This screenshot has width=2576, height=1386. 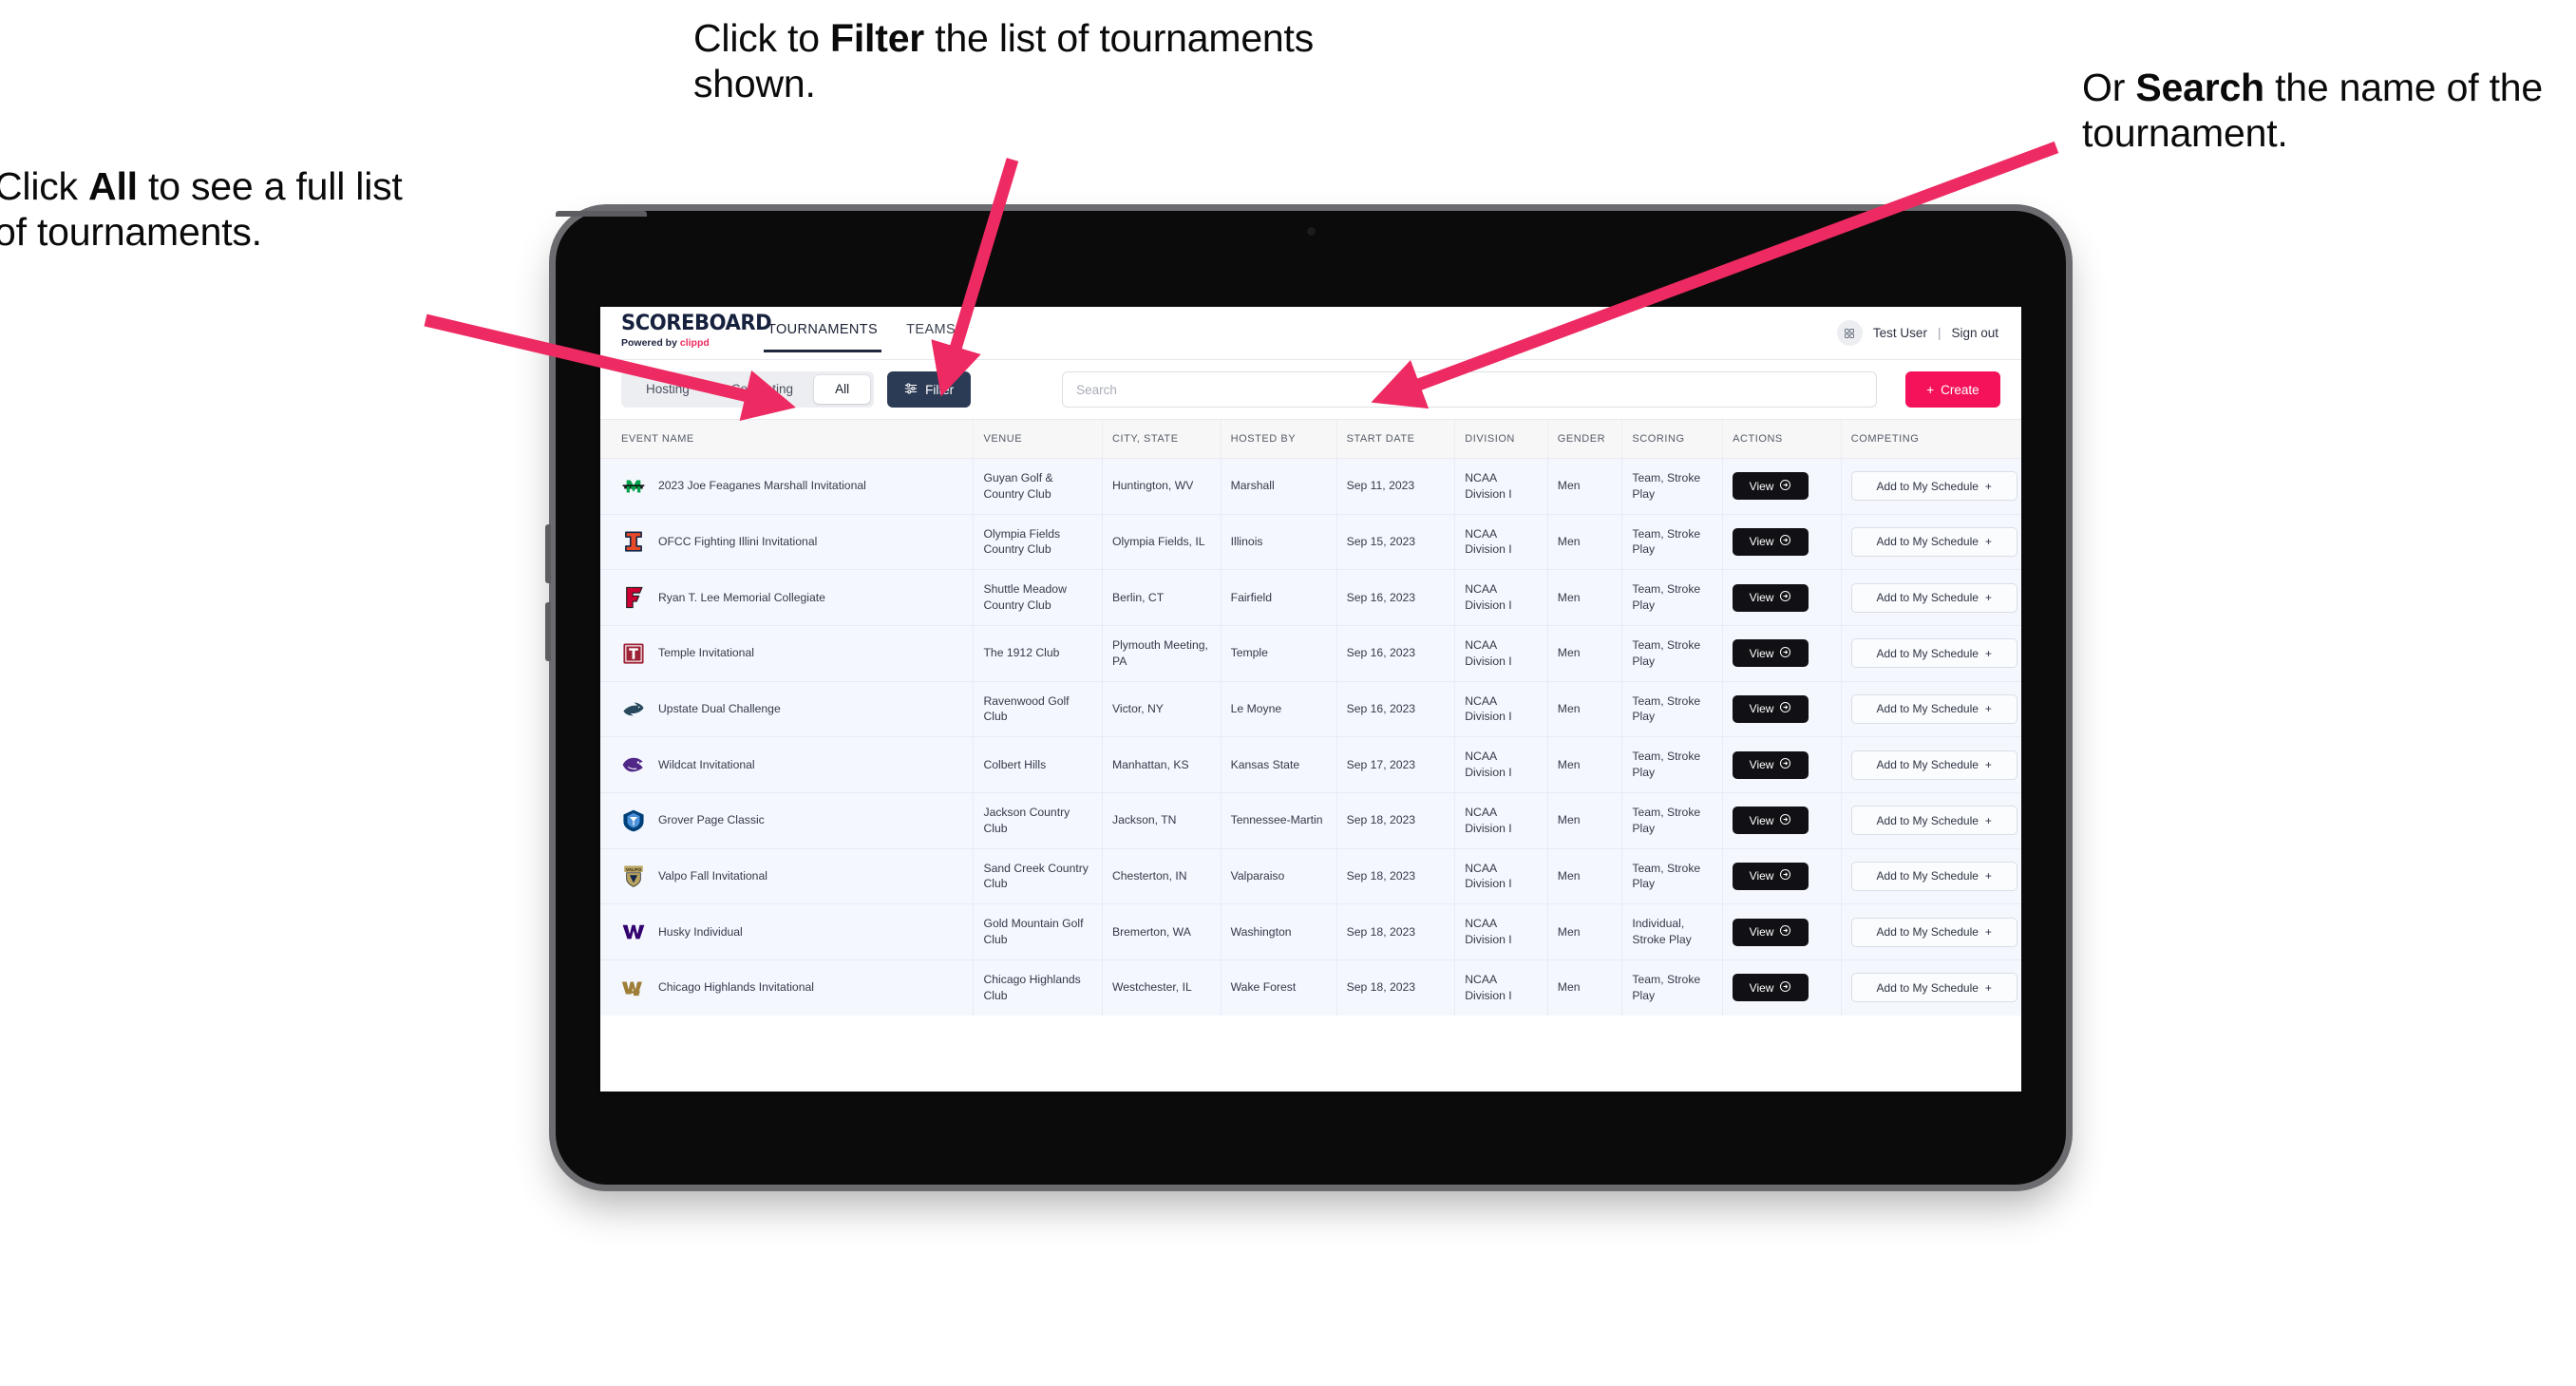 What do you see at coordinates (1785, 486) in the screenshot?
I see `arrow-circle-right-icon` at bounding box center [1785, 486].